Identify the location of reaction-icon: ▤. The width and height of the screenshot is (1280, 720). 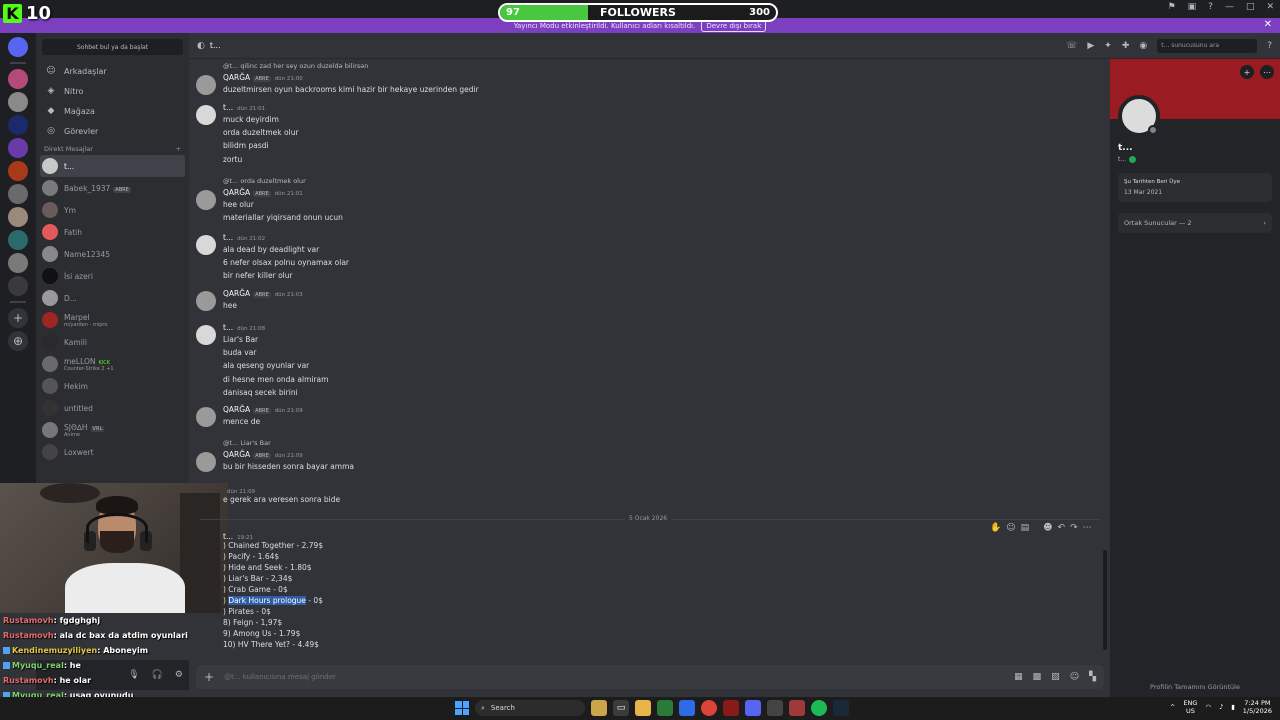
(1025, 528).